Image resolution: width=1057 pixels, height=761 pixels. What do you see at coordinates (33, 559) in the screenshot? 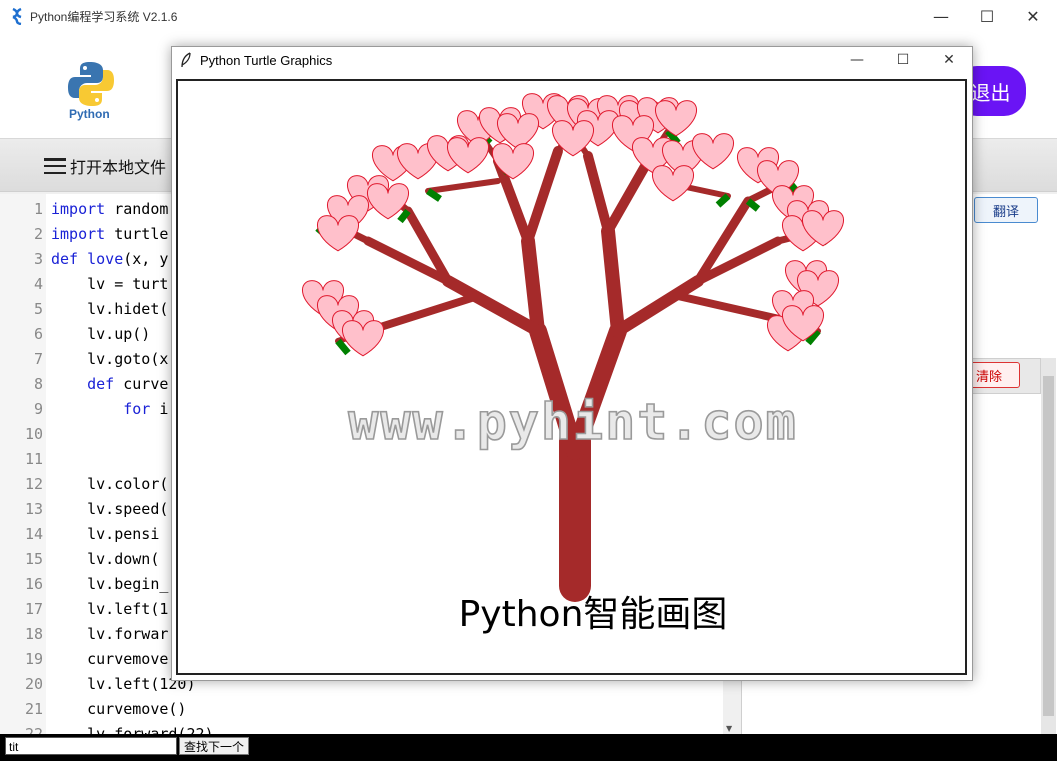
I see `line-number: 15` at bounding box center [33, 559].